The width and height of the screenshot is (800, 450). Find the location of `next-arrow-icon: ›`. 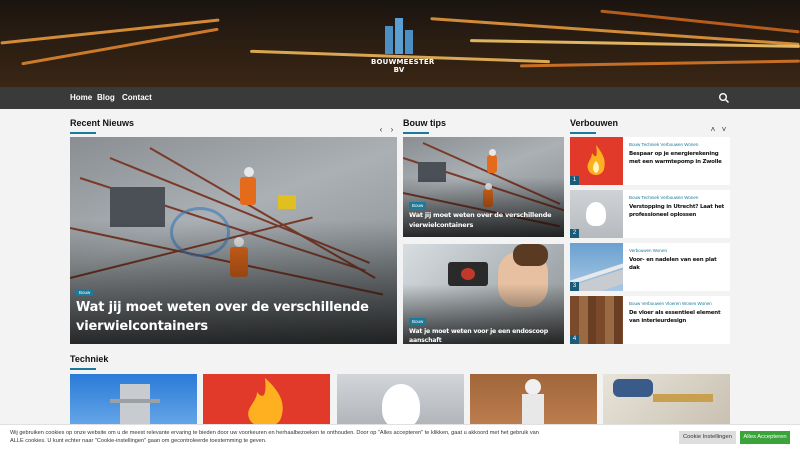

next-arrow-icon: › is located at coordinates (392, 130).